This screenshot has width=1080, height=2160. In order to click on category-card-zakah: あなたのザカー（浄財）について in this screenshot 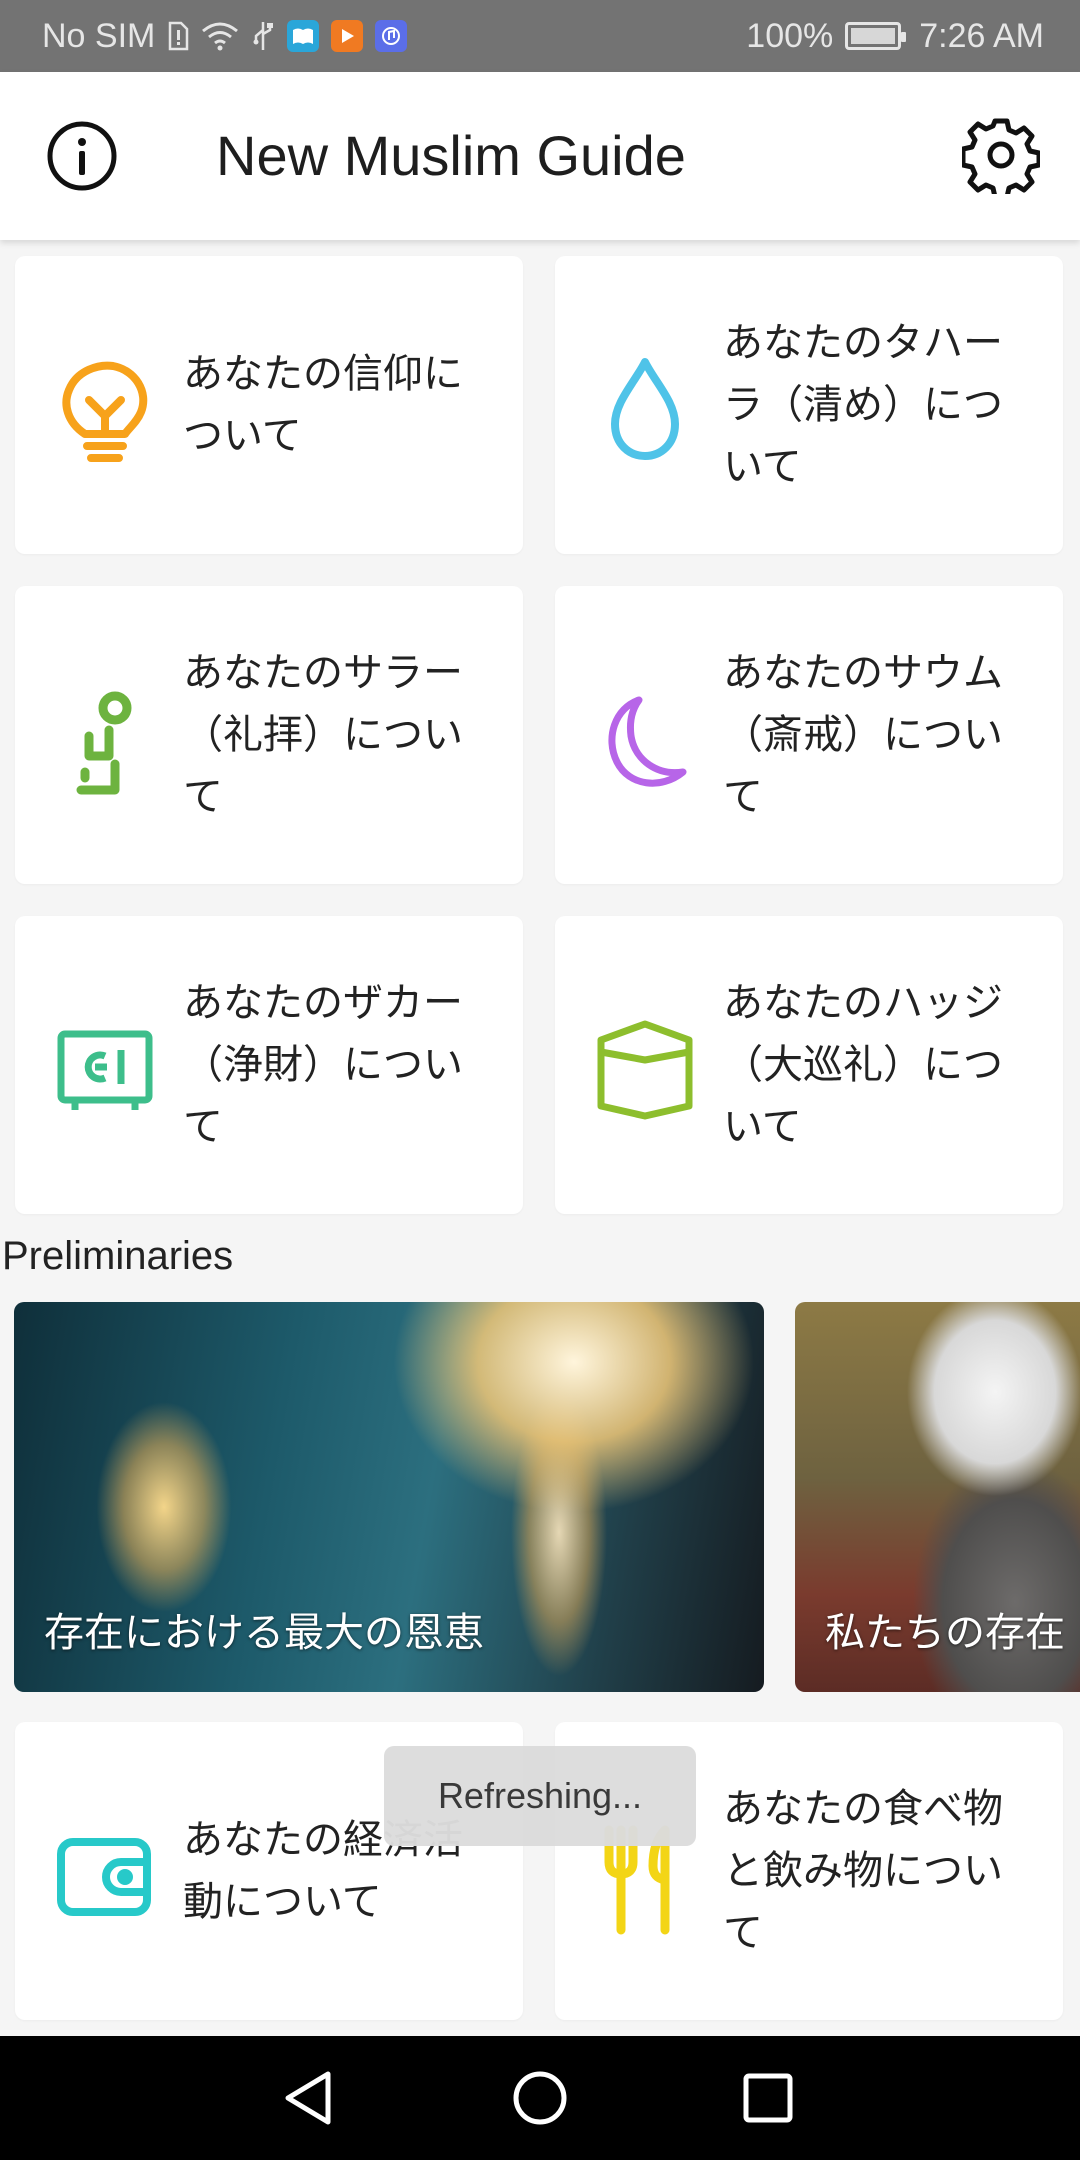, I will do `click(269, 1065)`.